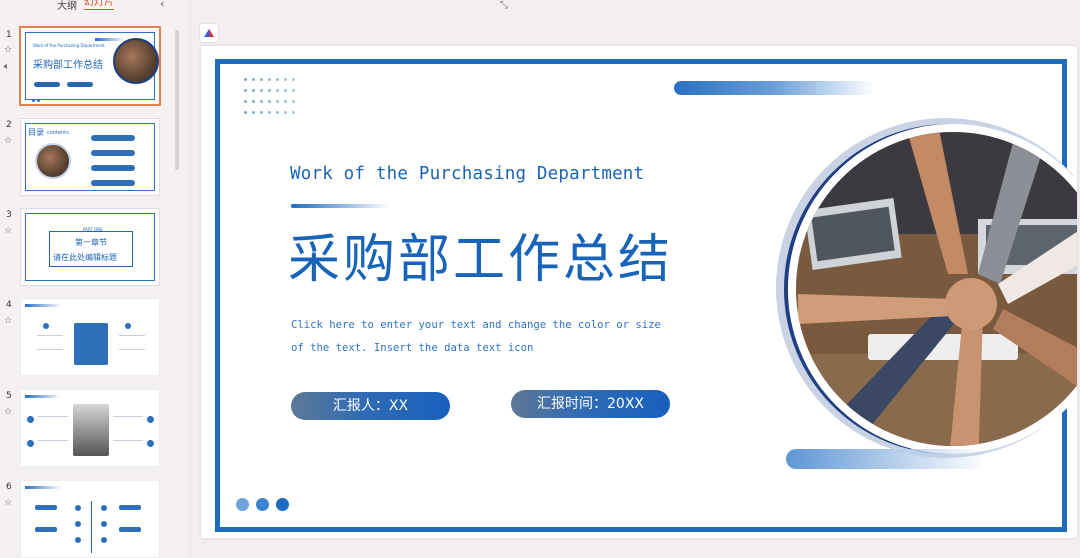 This screenshot has width=1080, height=558. Describe the element at coordinates (467, 174) in the screenshot. I see `slide-subtitle-english: Work of the Purchasing Department` at that location.